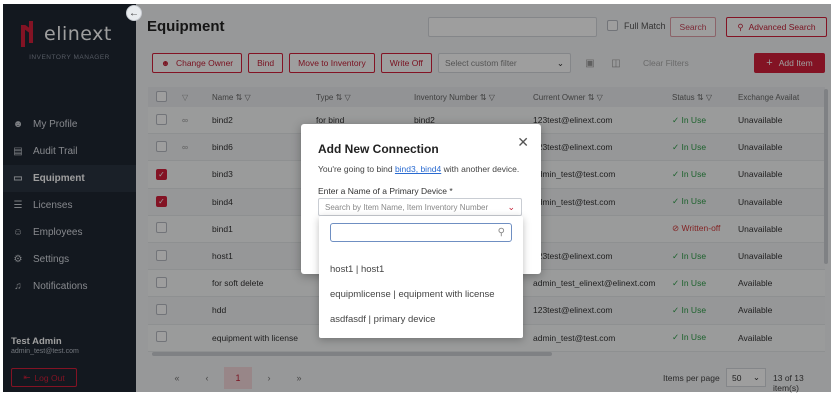 The width and height of the screenshot is (834, 396). What do you see at coordinates (421, 232) in the screenshot?
I see `dropdown-search-input: ⚲` at bounding box center [421, 232].